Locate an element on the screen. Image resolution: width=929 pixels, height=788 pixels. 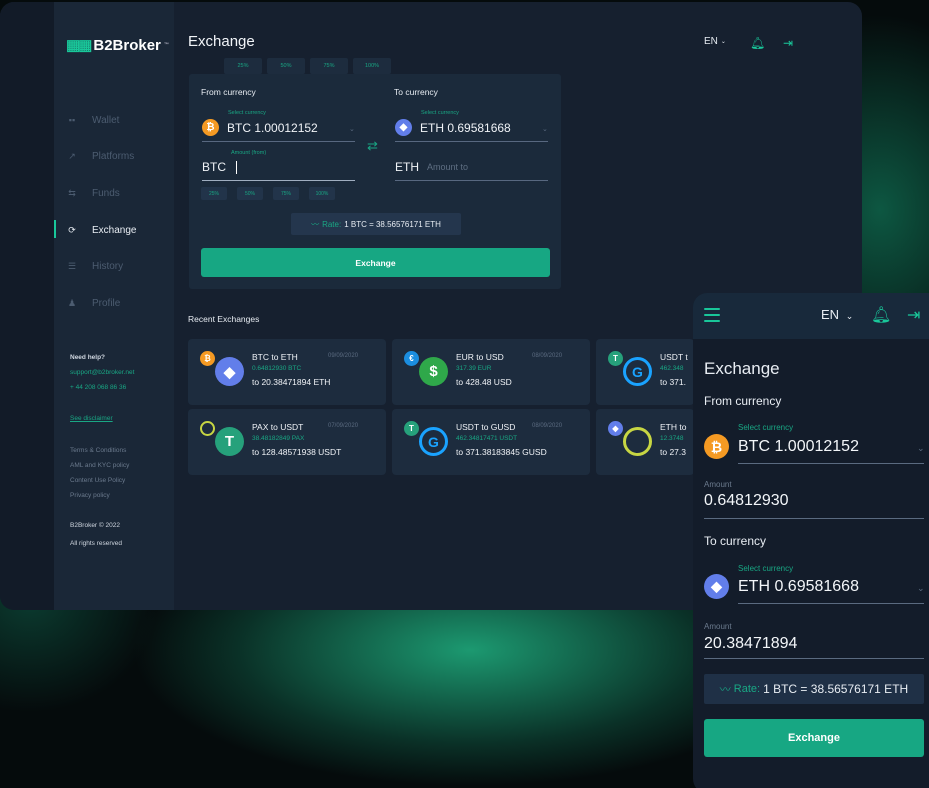
mobile-from-currency-select: ₿ BTC 1.00012152 is located at coordinates (781, 446).